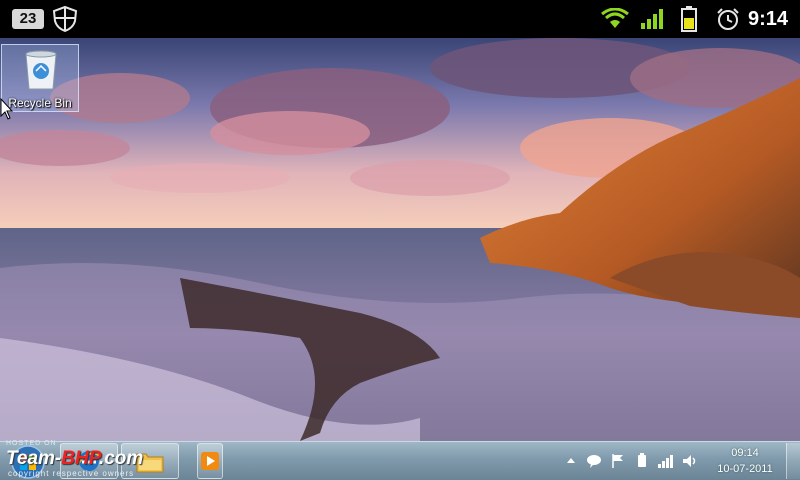 This screenshot has height=480, width=800. What do you see at coordinates (28, 462) in the screenshot?
I see `start-button` at bounding box center [28, 462].